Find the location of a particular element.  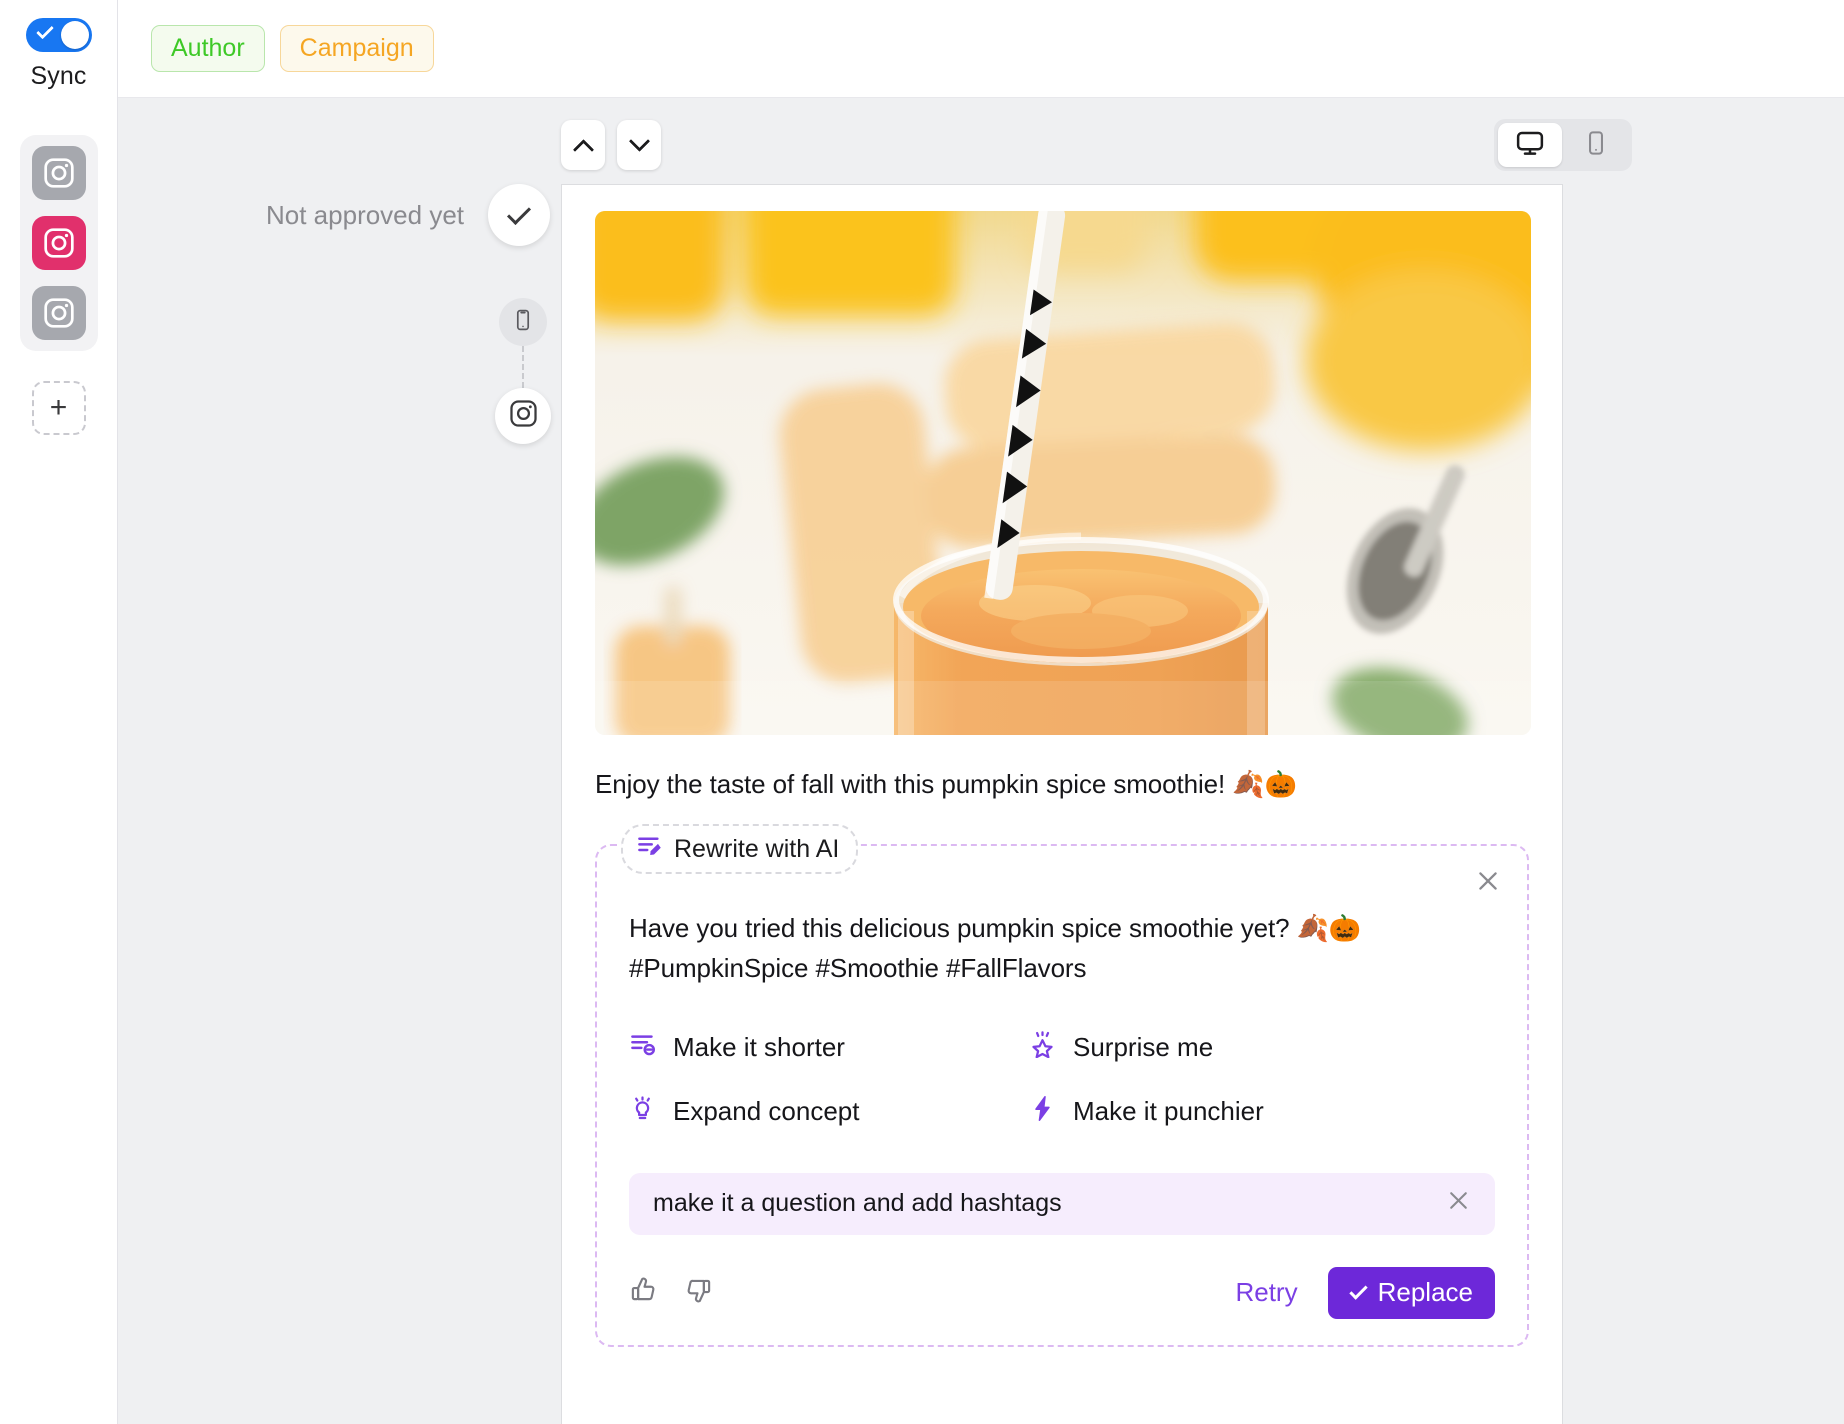

thumbs-down-button is located at coordinates (698, 1292).